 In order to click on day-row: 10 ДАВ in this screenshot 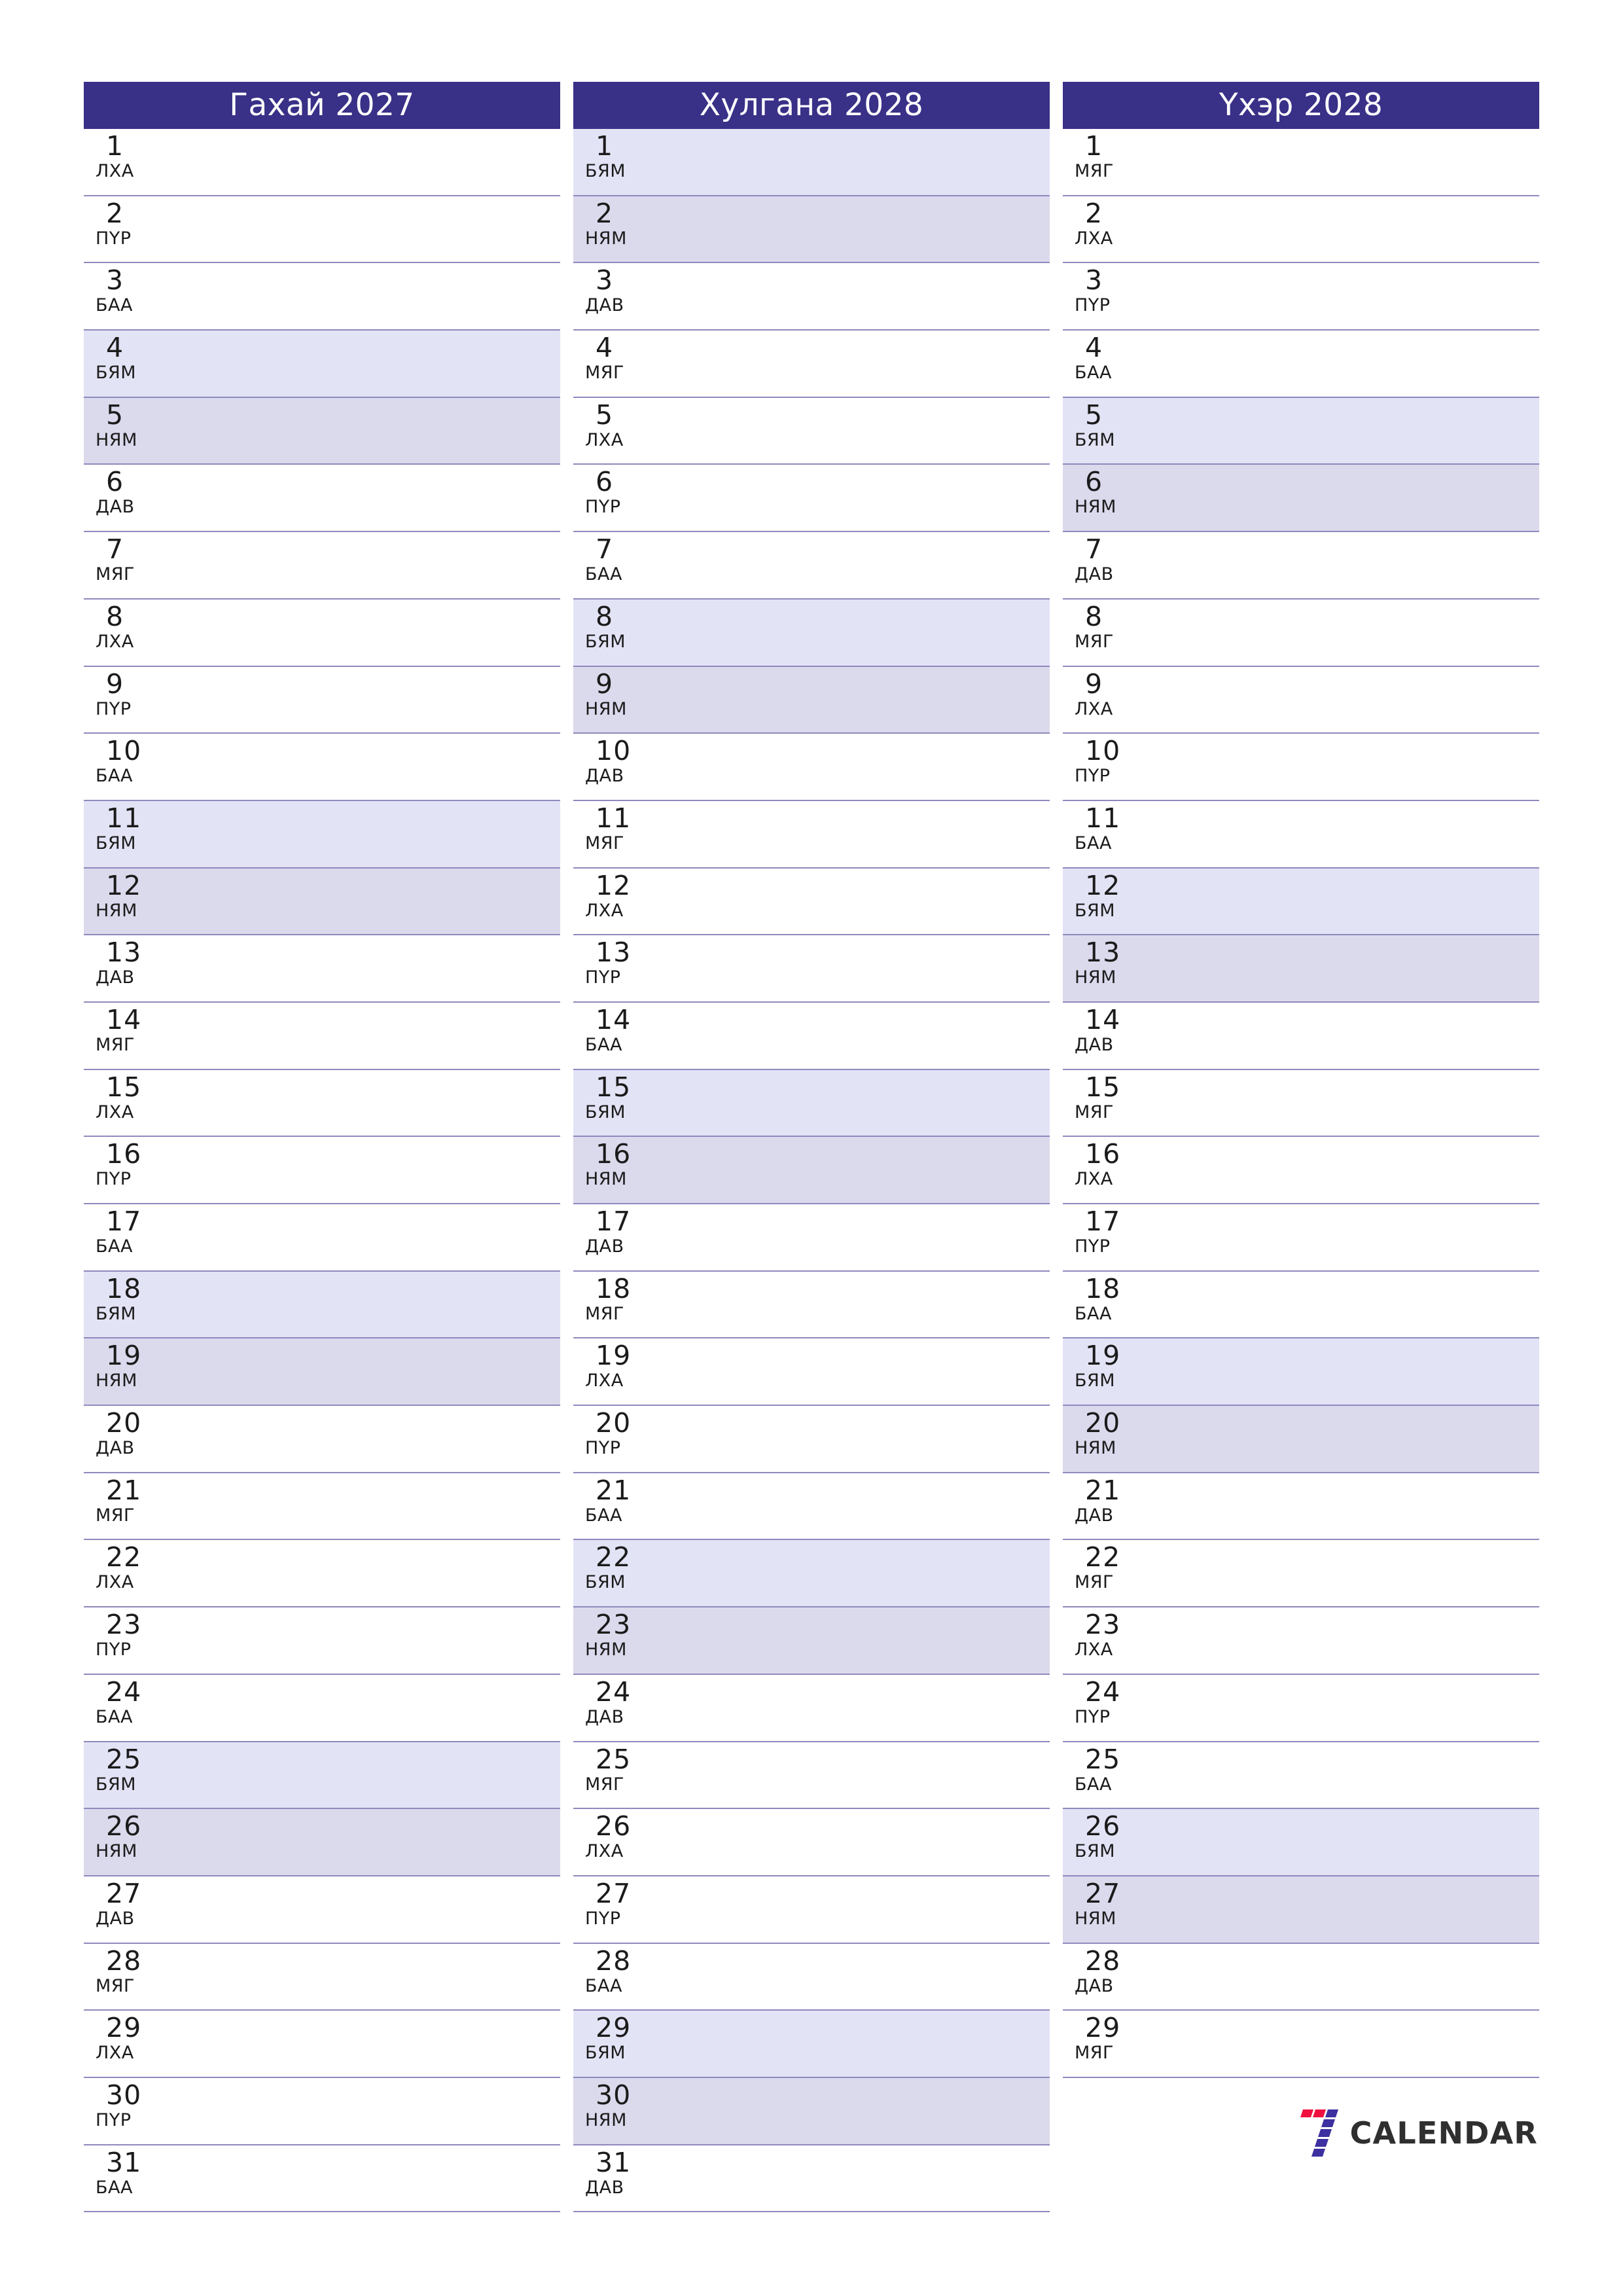, I will do `click(811, 767)`.